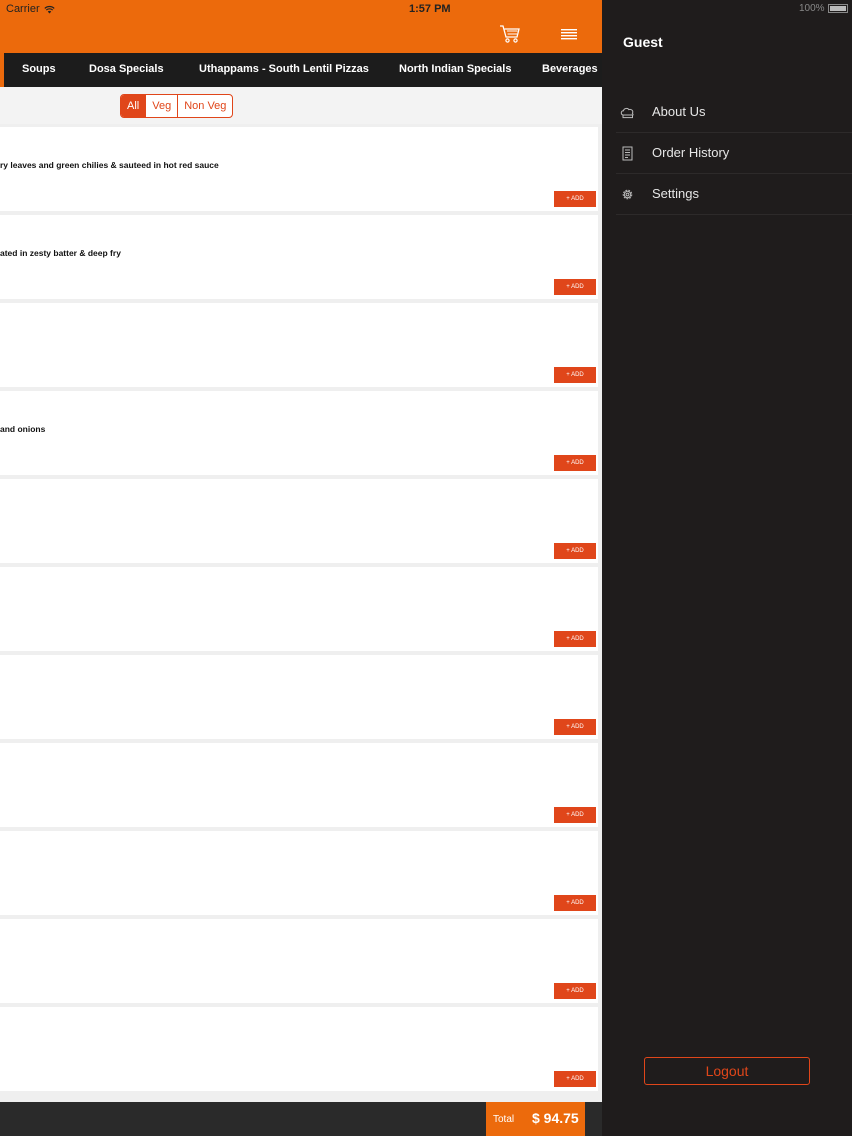 This screenshot has width=852, height=1136. What do you see at coordinates (23, 429) in the screenshot?
I see `item-description: and onions` at bounding box center [23, 429].